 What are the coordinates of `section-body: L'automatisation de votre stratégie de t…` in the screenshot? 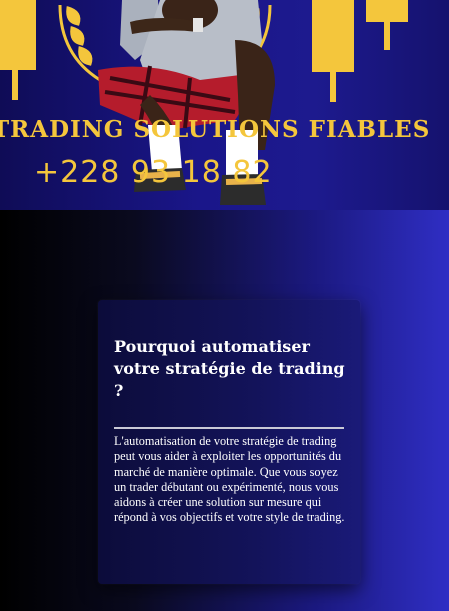 It's located at (229, 479).